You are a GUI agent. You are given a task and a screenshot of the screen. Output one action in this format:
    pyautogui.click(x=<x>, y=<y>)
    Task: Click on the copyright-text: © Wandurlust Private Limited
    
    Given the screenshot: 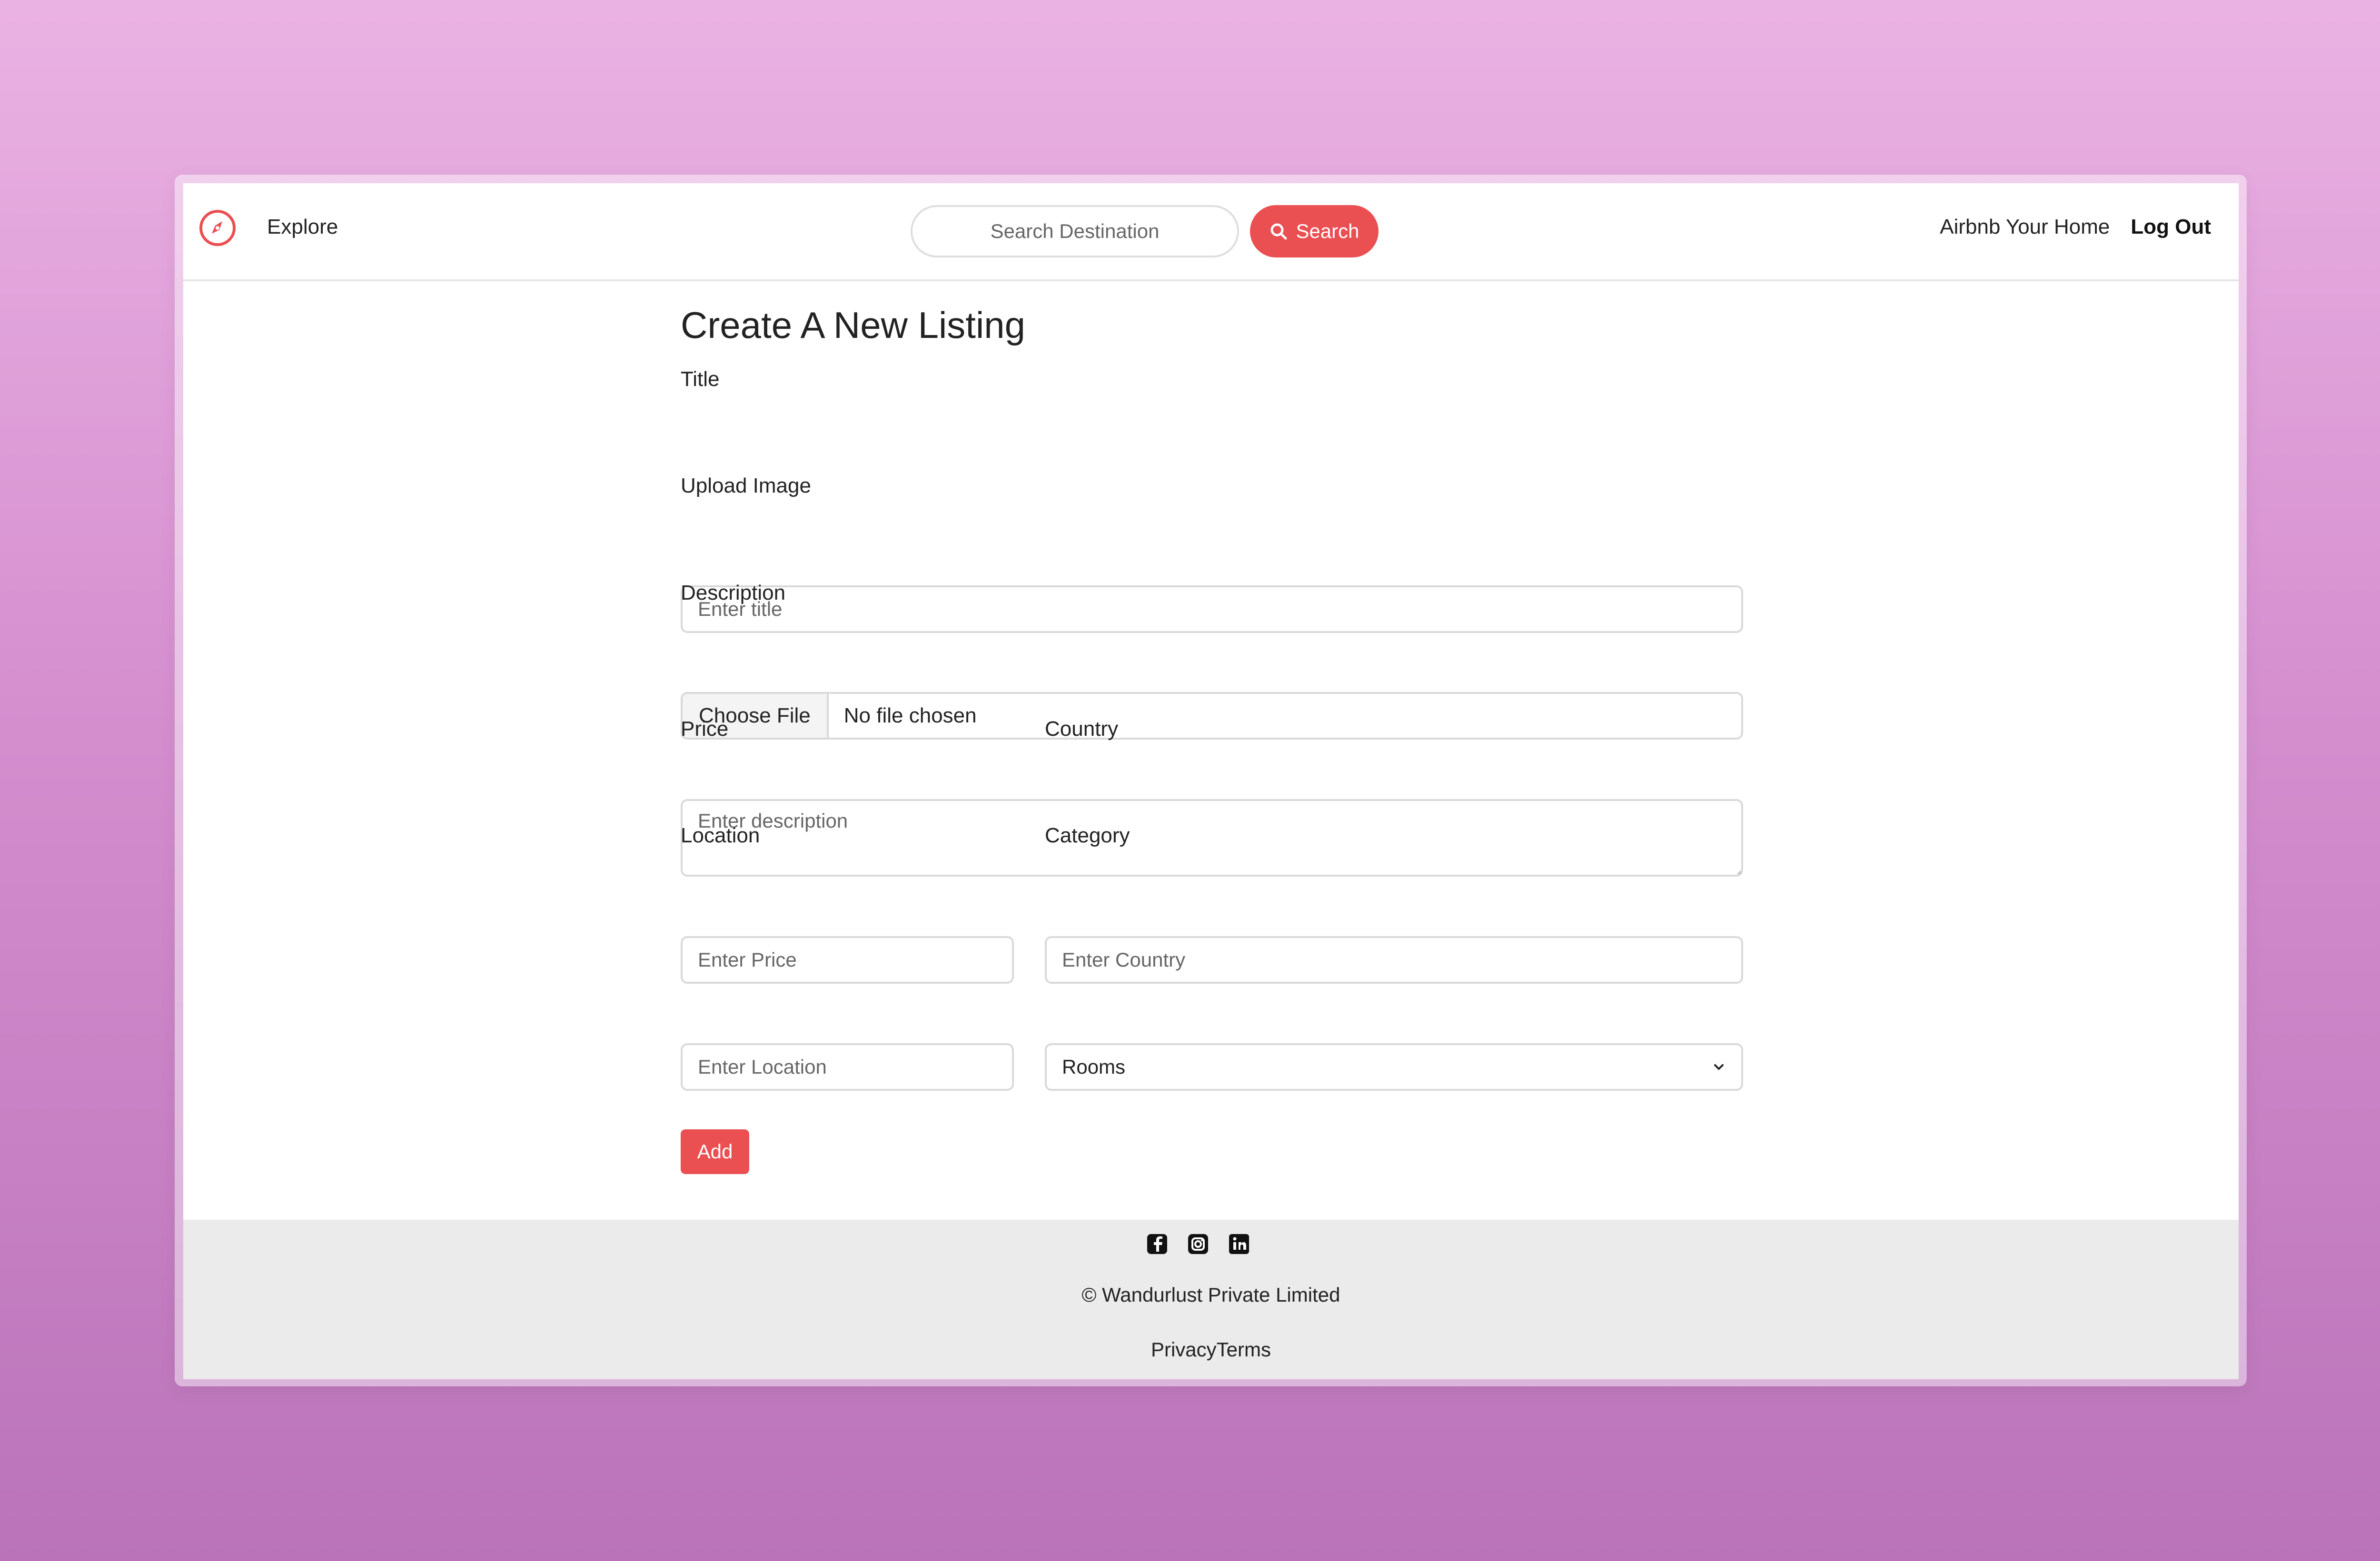 What is the action you would take?
    pyautogui.click(x=1210, y=1295)
    